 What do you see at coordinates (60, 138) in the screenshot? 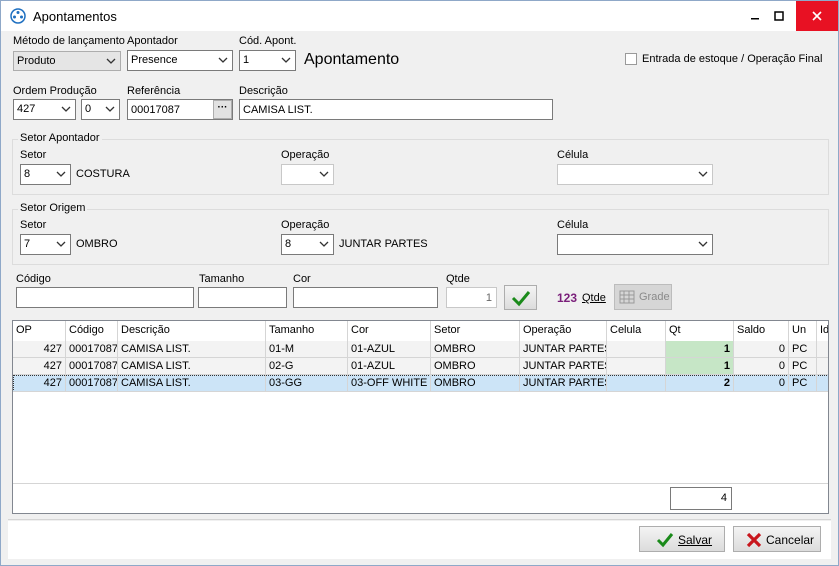
I see `setor-apontador-title: Setor Apontador` at bounding box center [60, 138].